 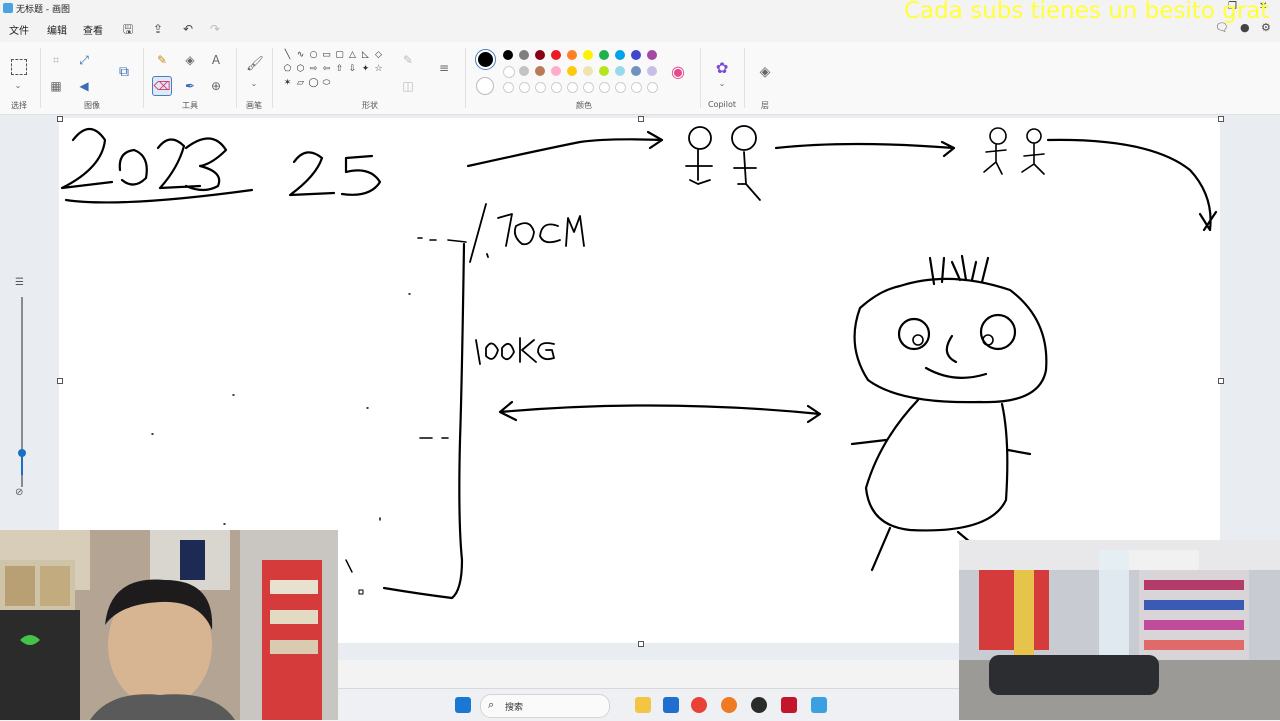 What do you see at coordinates (491, 704) in the screenshot?
I see `search-icon: ⌕` at bounding box center [491, 704].